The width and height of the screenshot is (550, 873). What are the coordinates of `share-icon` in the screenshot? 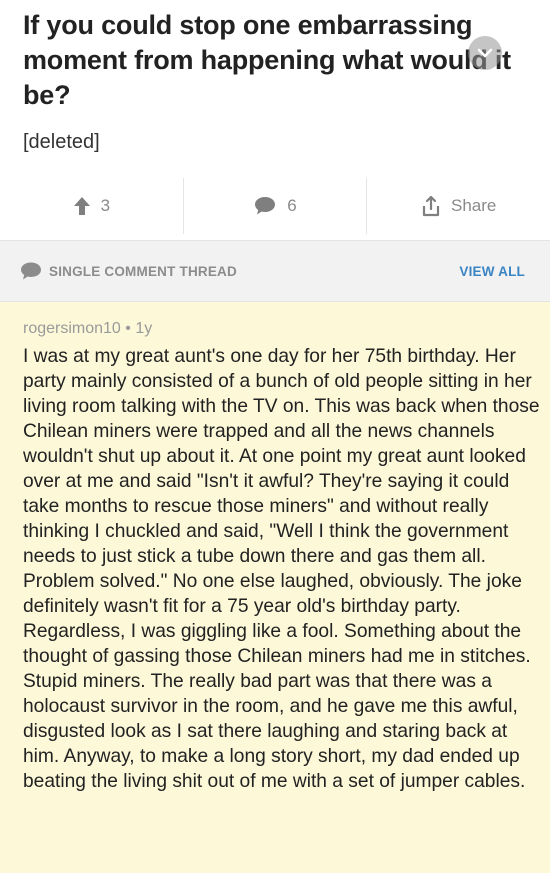 It's located at (431, 206).